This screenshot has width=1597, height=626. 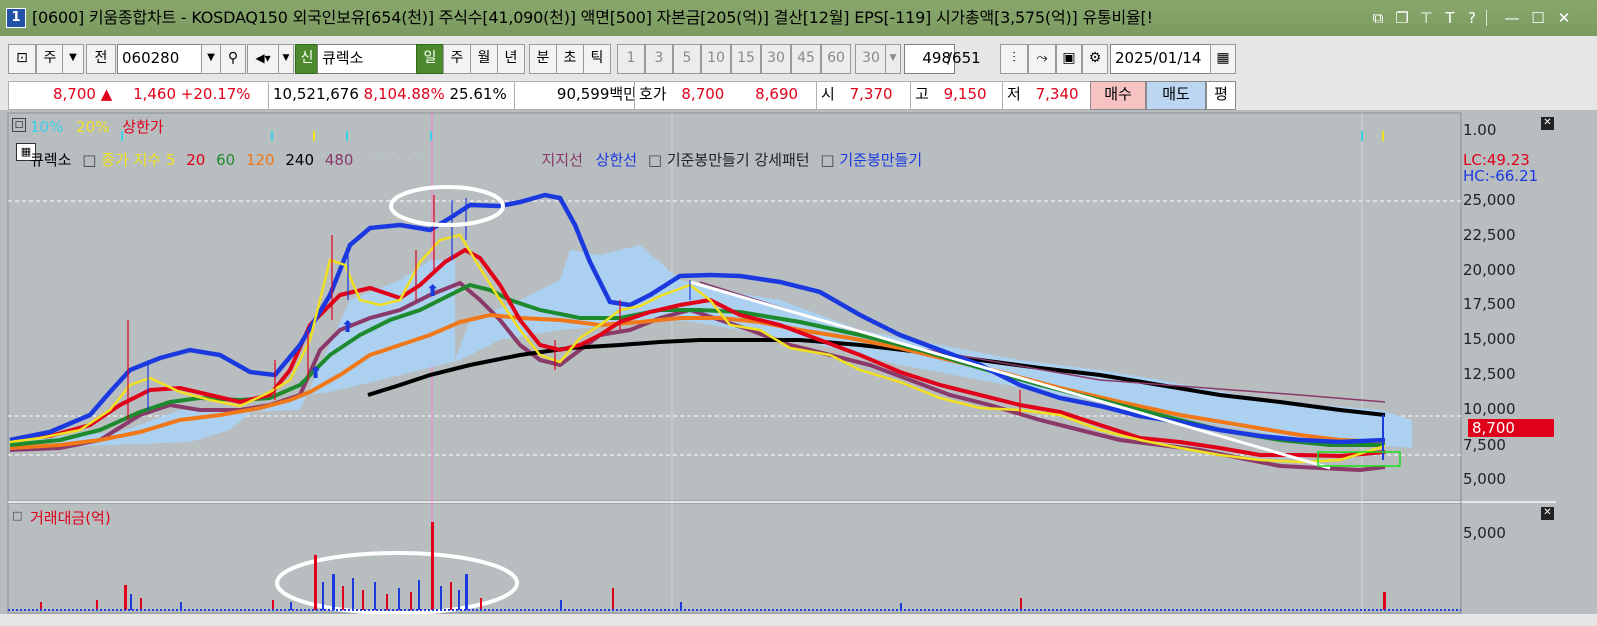 What do you see at coordinates (1489, 374) in the screenshot?
I see `y-tick-label: 12,500` at bounding box center [1489, 374].